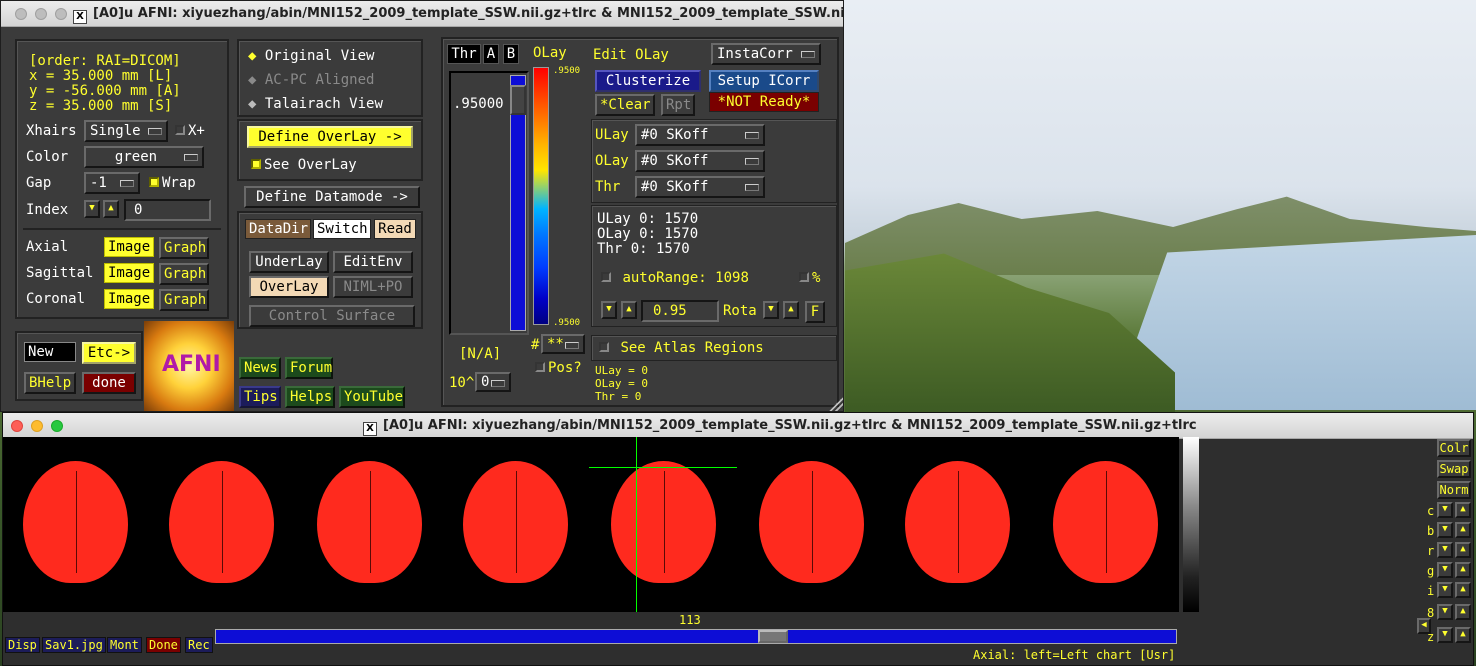 The height and width of the screenshot is (666, 1476). What do you see at coordinates (100, 76) in the screenshot?
I see `x-coordinate: x = 35.000 mm [L]` at bounding box center [100, 76].